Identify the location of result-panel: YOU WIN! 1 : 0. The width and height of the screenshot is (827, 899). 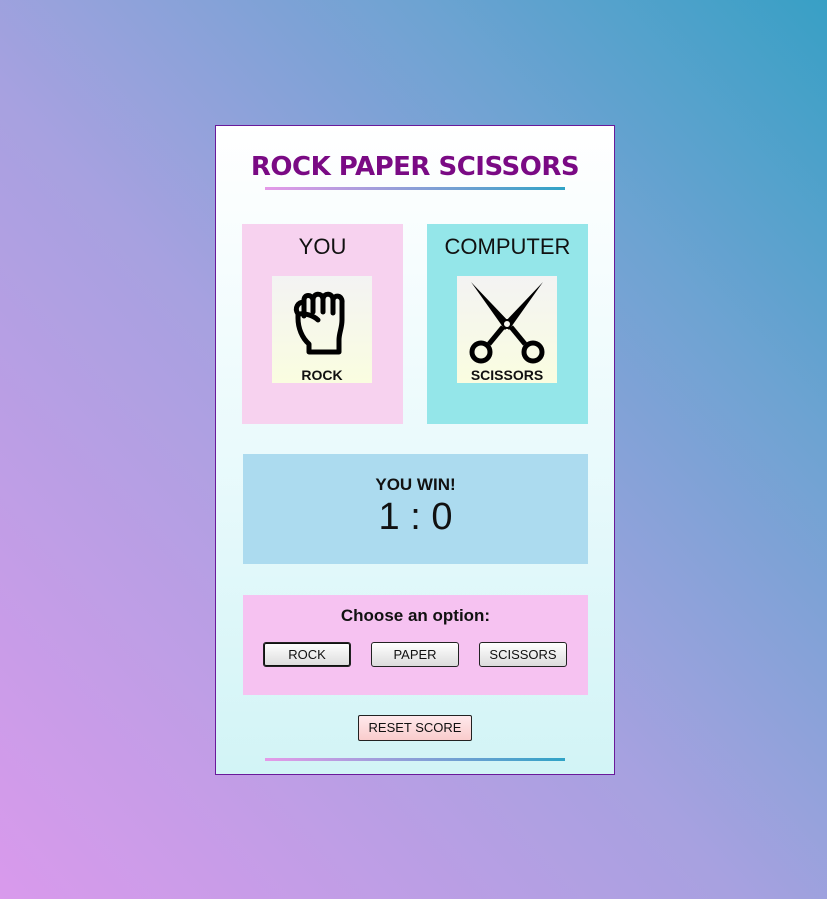
(415, 509).